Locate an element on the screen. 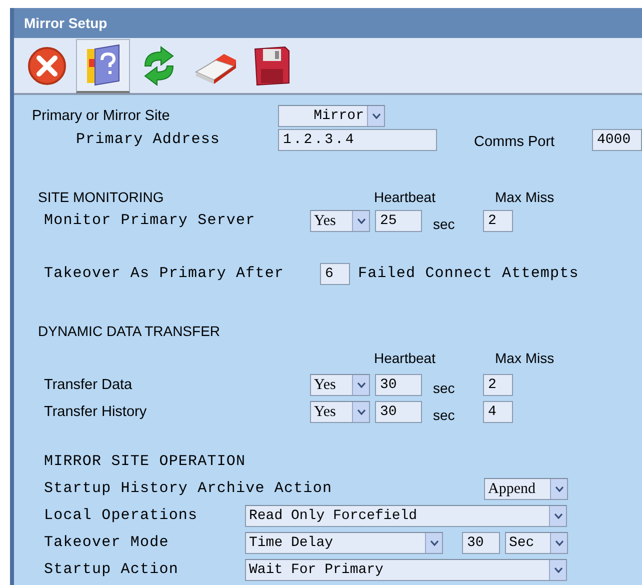  field-label: Primary or Mirror Site is located at coordinates (101, 116).